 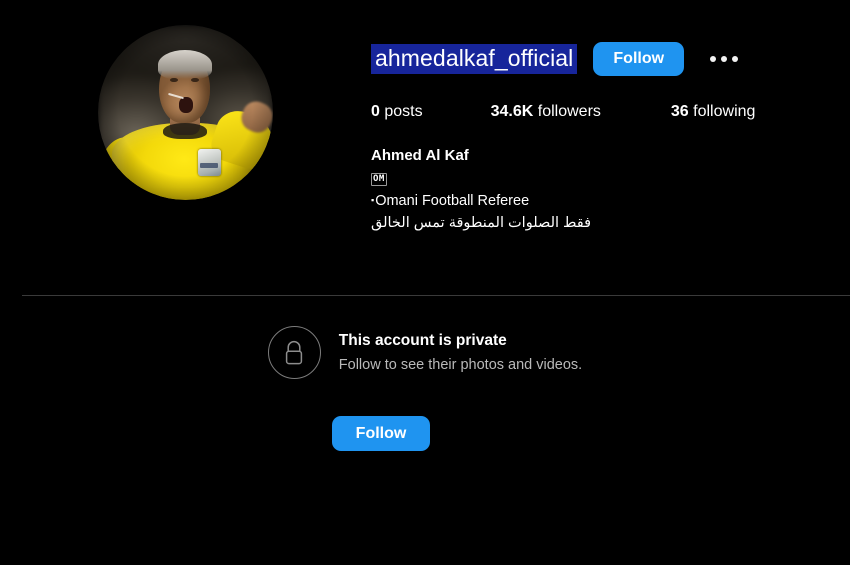 I want to click on avatar-photo, so click(x=185, y=112).